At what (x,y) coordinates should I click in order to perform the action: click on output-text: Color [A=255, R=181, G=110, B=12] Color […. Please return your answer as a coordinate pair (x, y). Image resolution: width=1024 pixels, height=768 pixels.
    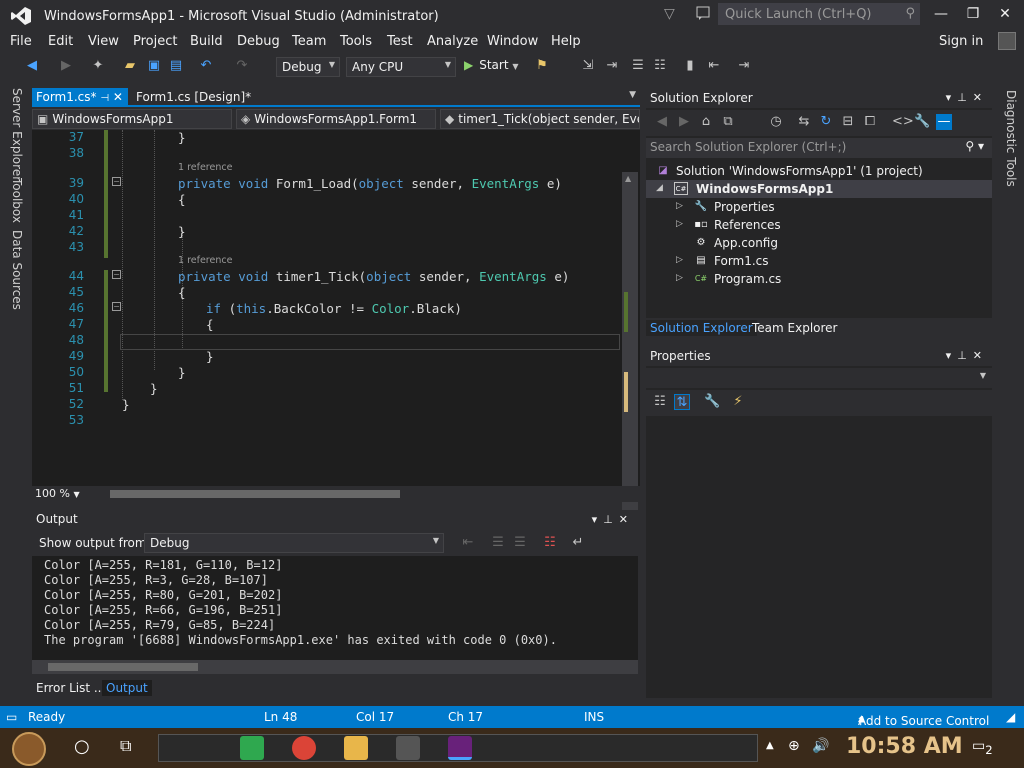
    Looking at the image, I should click on (335, 608).